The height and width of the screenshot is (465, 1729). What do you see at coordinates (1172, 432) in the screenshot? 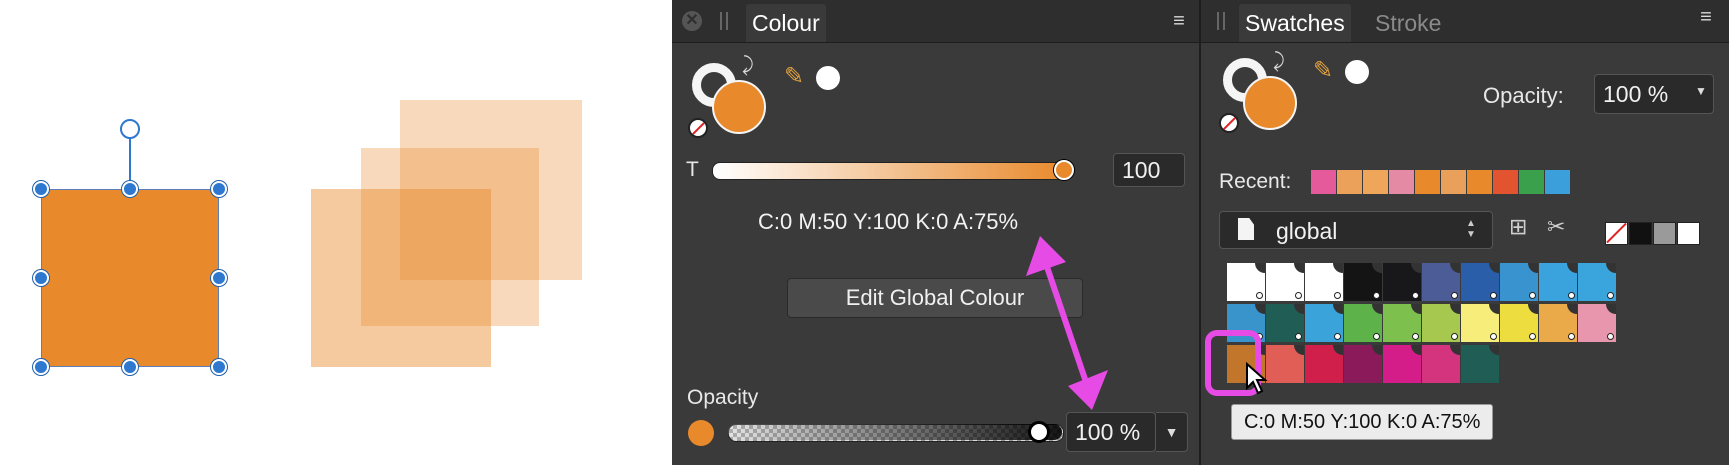
I see `opacity-dropdown-button: ▼` at bounding box center [1172, 432].